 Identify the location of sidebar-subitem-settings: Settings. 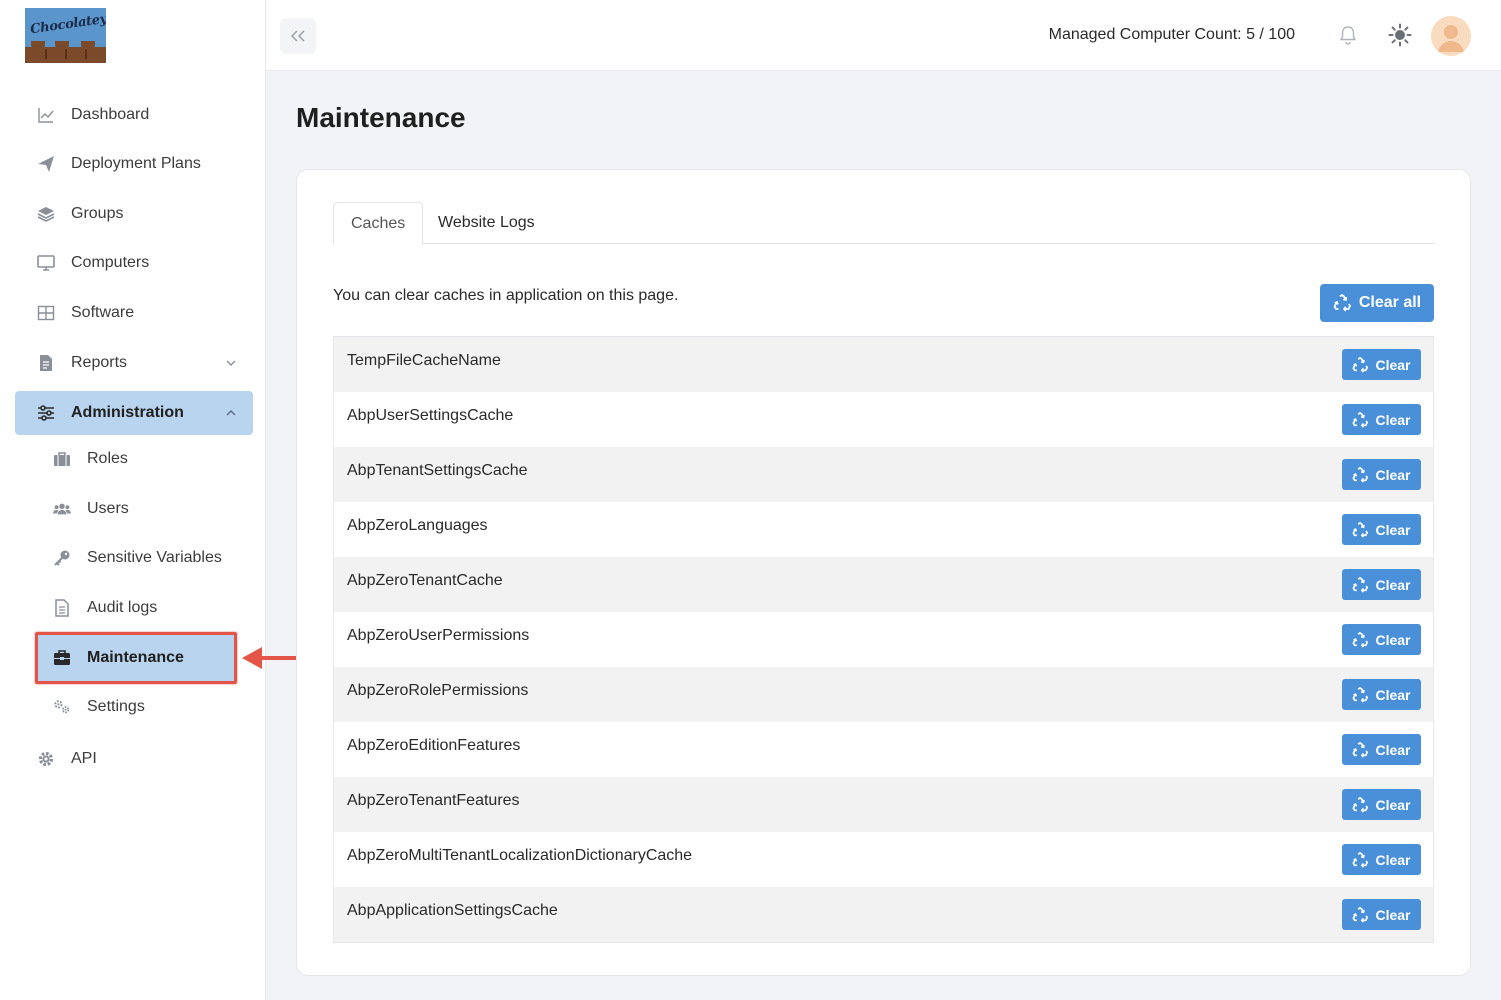
(142, 707).